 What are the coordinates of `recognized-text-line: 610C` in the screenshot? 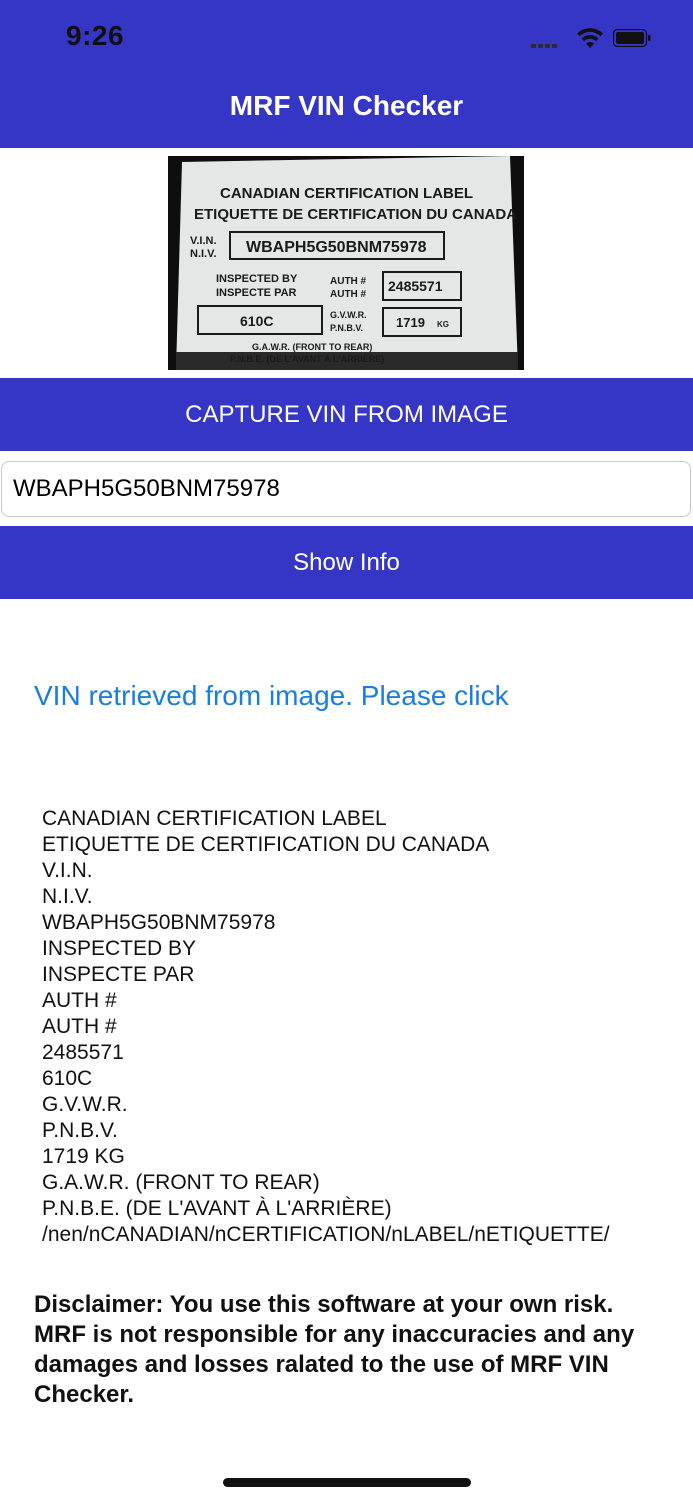 It's located at (67, 1078).